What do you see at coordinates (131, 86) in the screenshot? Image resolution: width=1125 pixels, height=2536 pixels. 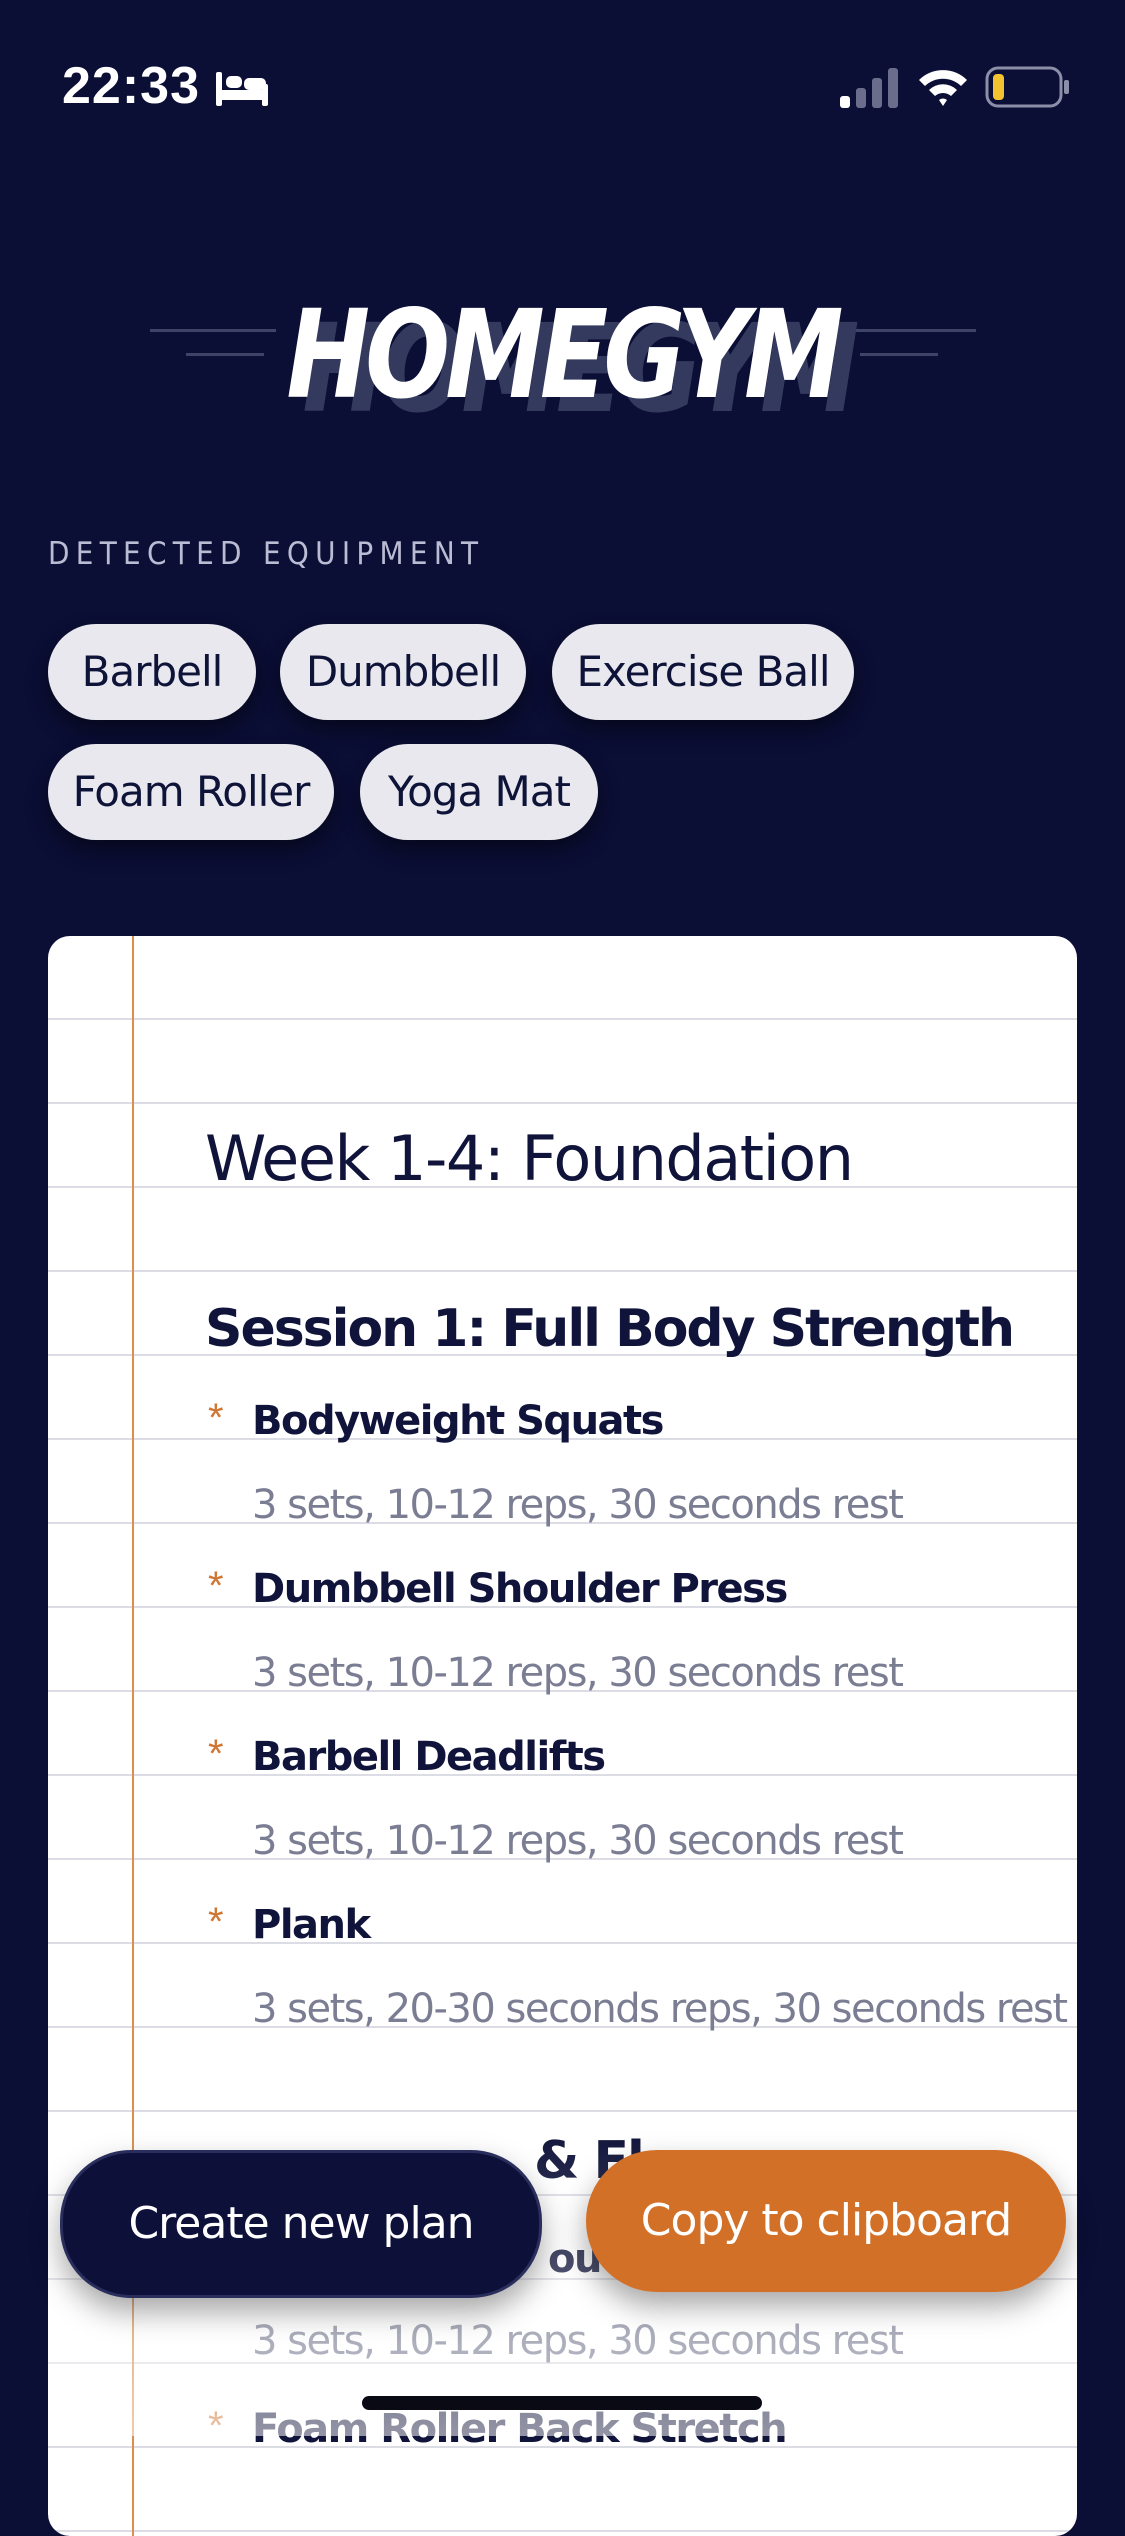 I see `status-time: 22:33` at bounding box center [131, 86].